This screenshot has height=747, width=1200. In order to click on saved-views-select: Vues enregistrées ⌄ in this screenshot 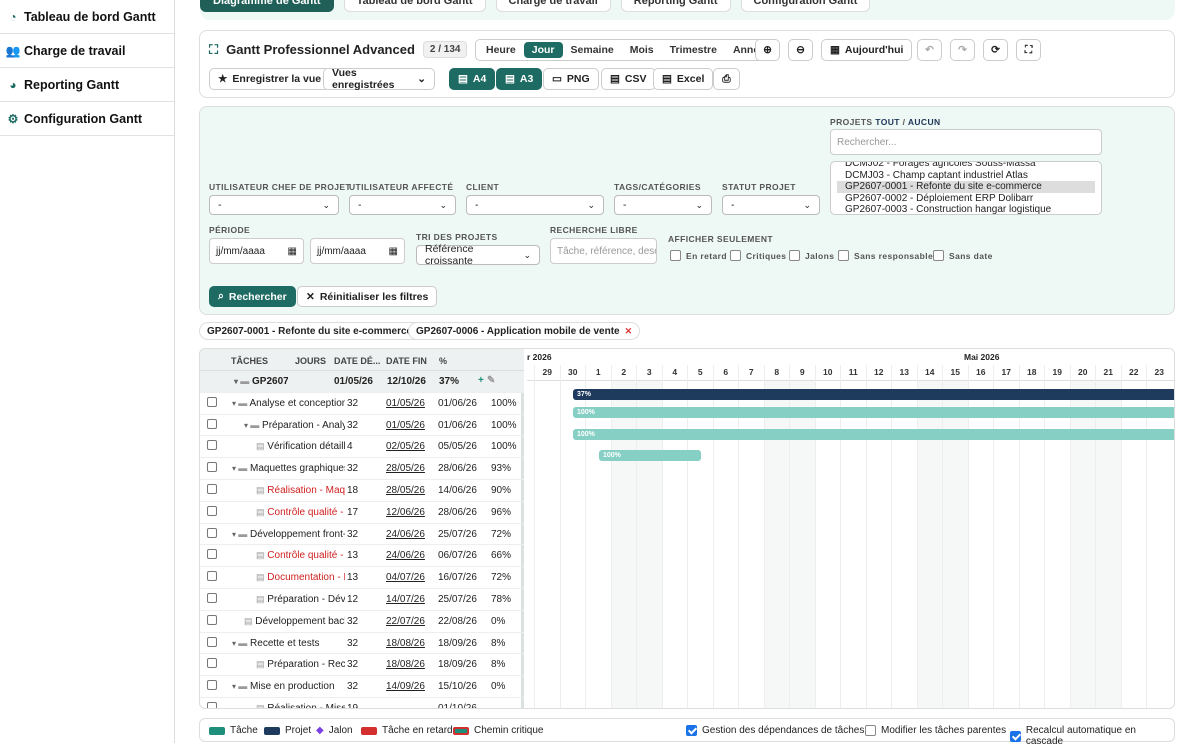, I will do `click(379, 79)`.